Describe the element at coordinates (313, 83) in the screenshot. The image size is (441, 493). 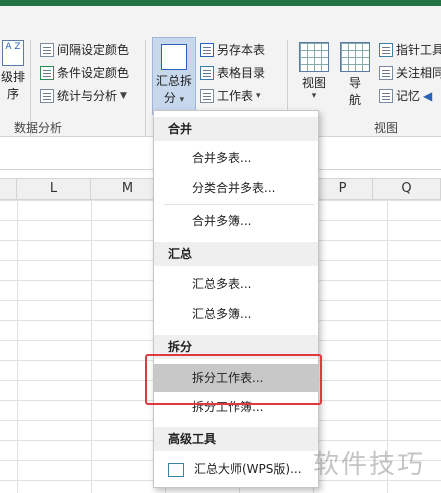
I see `view-label: 视图` at that location.